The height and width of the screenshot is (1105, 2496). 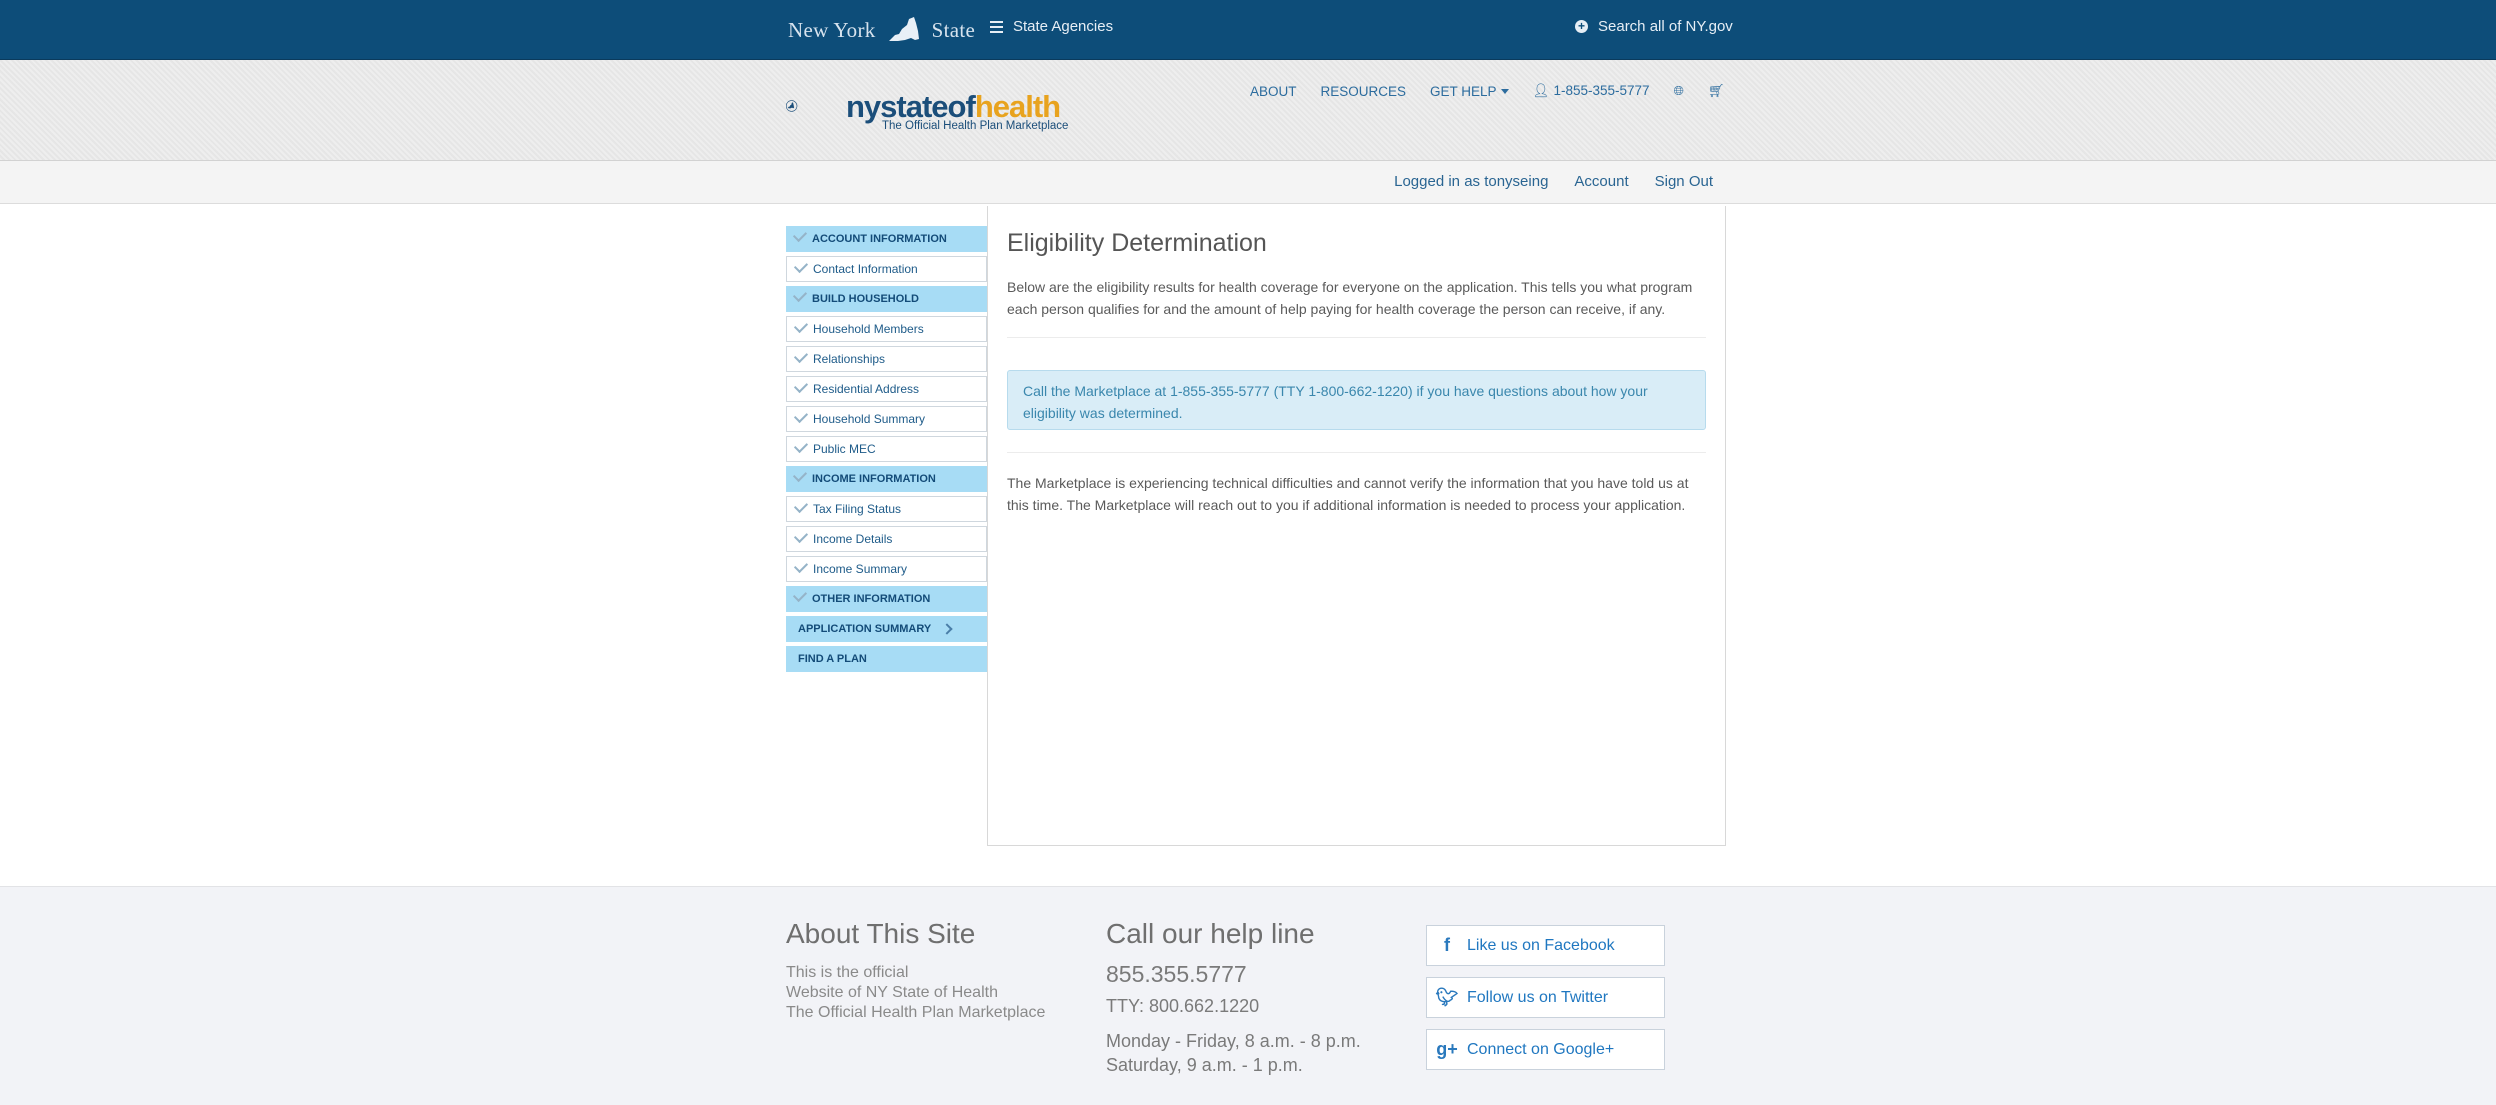 What do you see at coordinates (865, 629) in the screenshot?
I see `step-label: APPLICATION SUMMARY` at bounding box center [865, 629].